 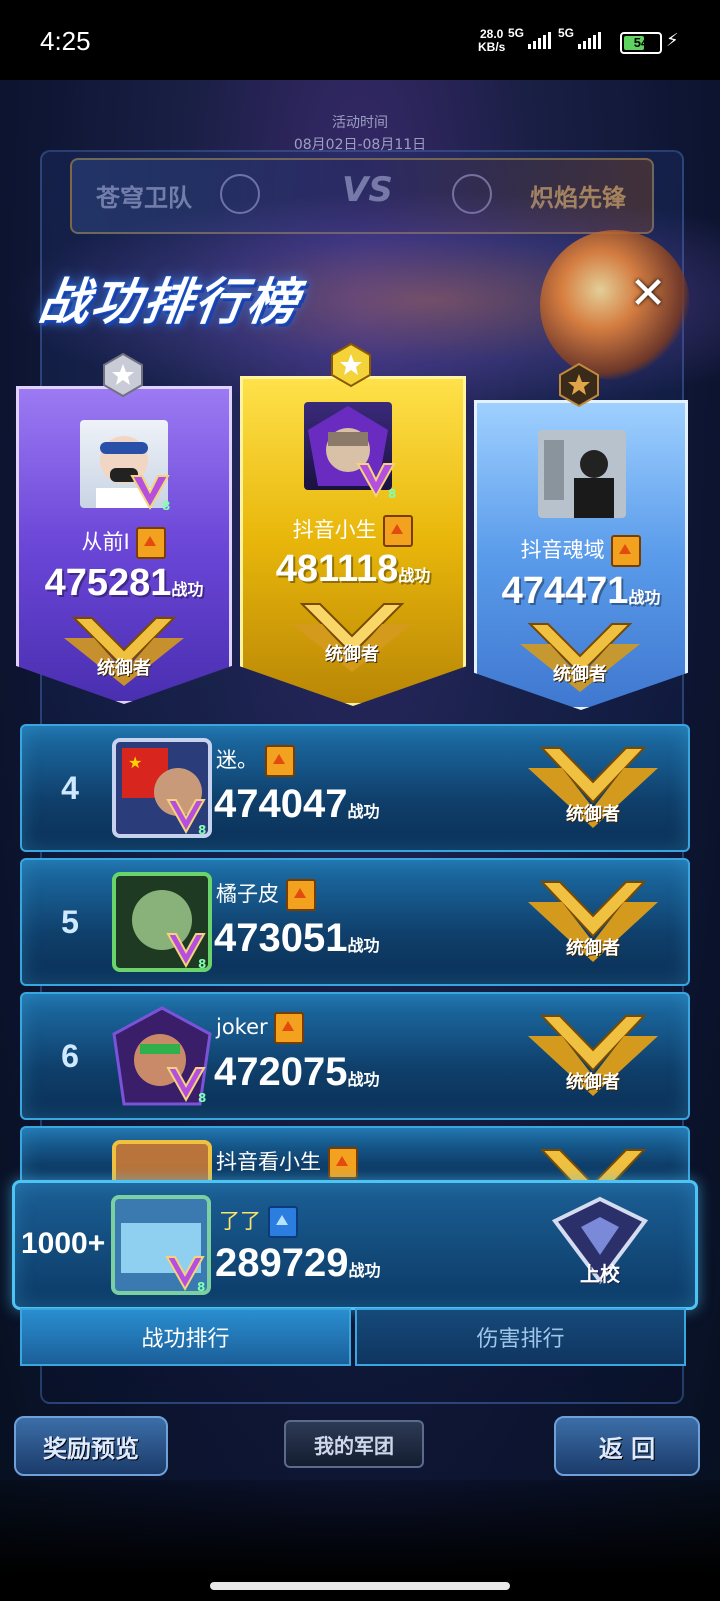 What do you see at coordinates (124, 583) in the screenshot?
I see `player-score: 475281战功` at bounding box center [124, 583].